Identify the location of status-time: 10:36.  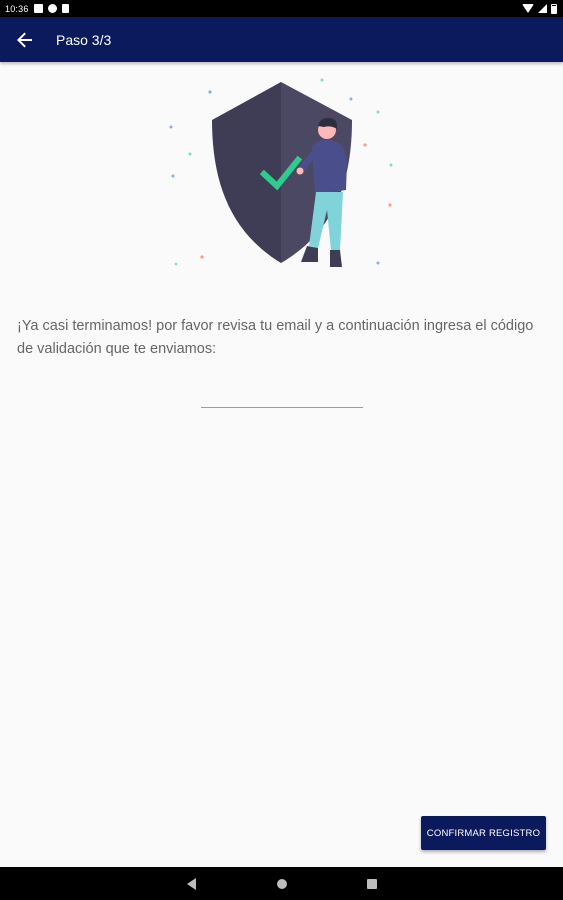
(17, 8).